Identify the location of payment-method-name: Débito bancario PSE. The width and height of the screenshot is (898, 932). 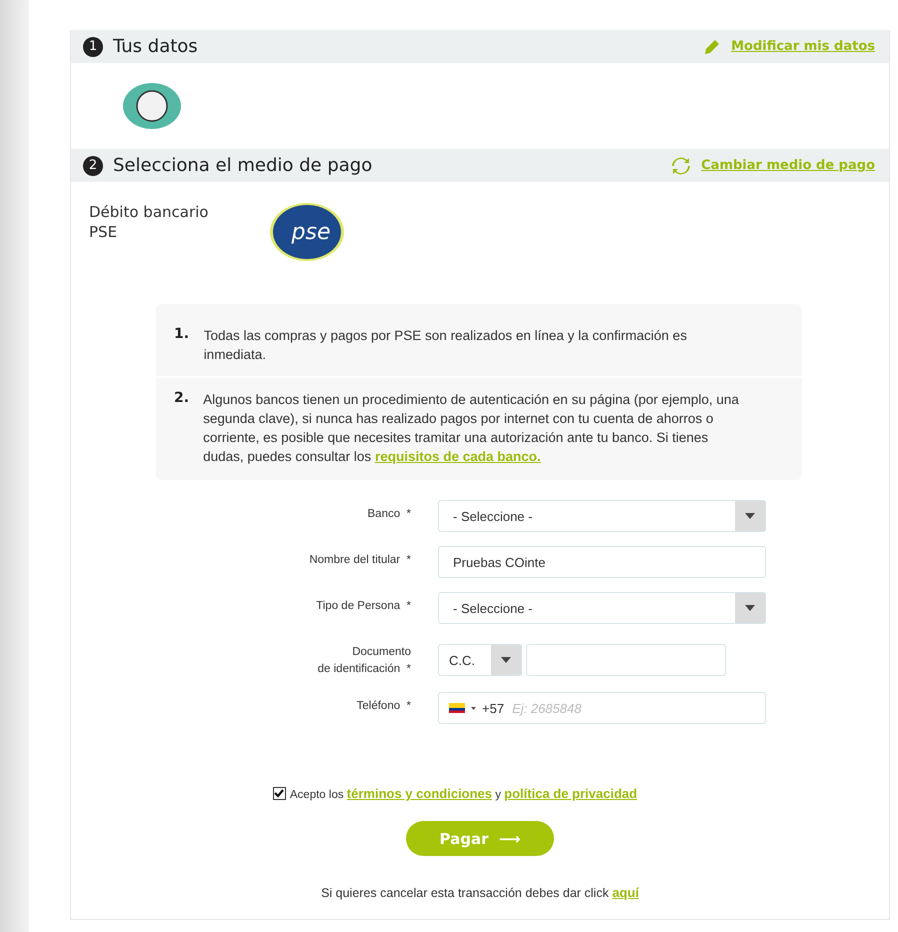
(149, 222).